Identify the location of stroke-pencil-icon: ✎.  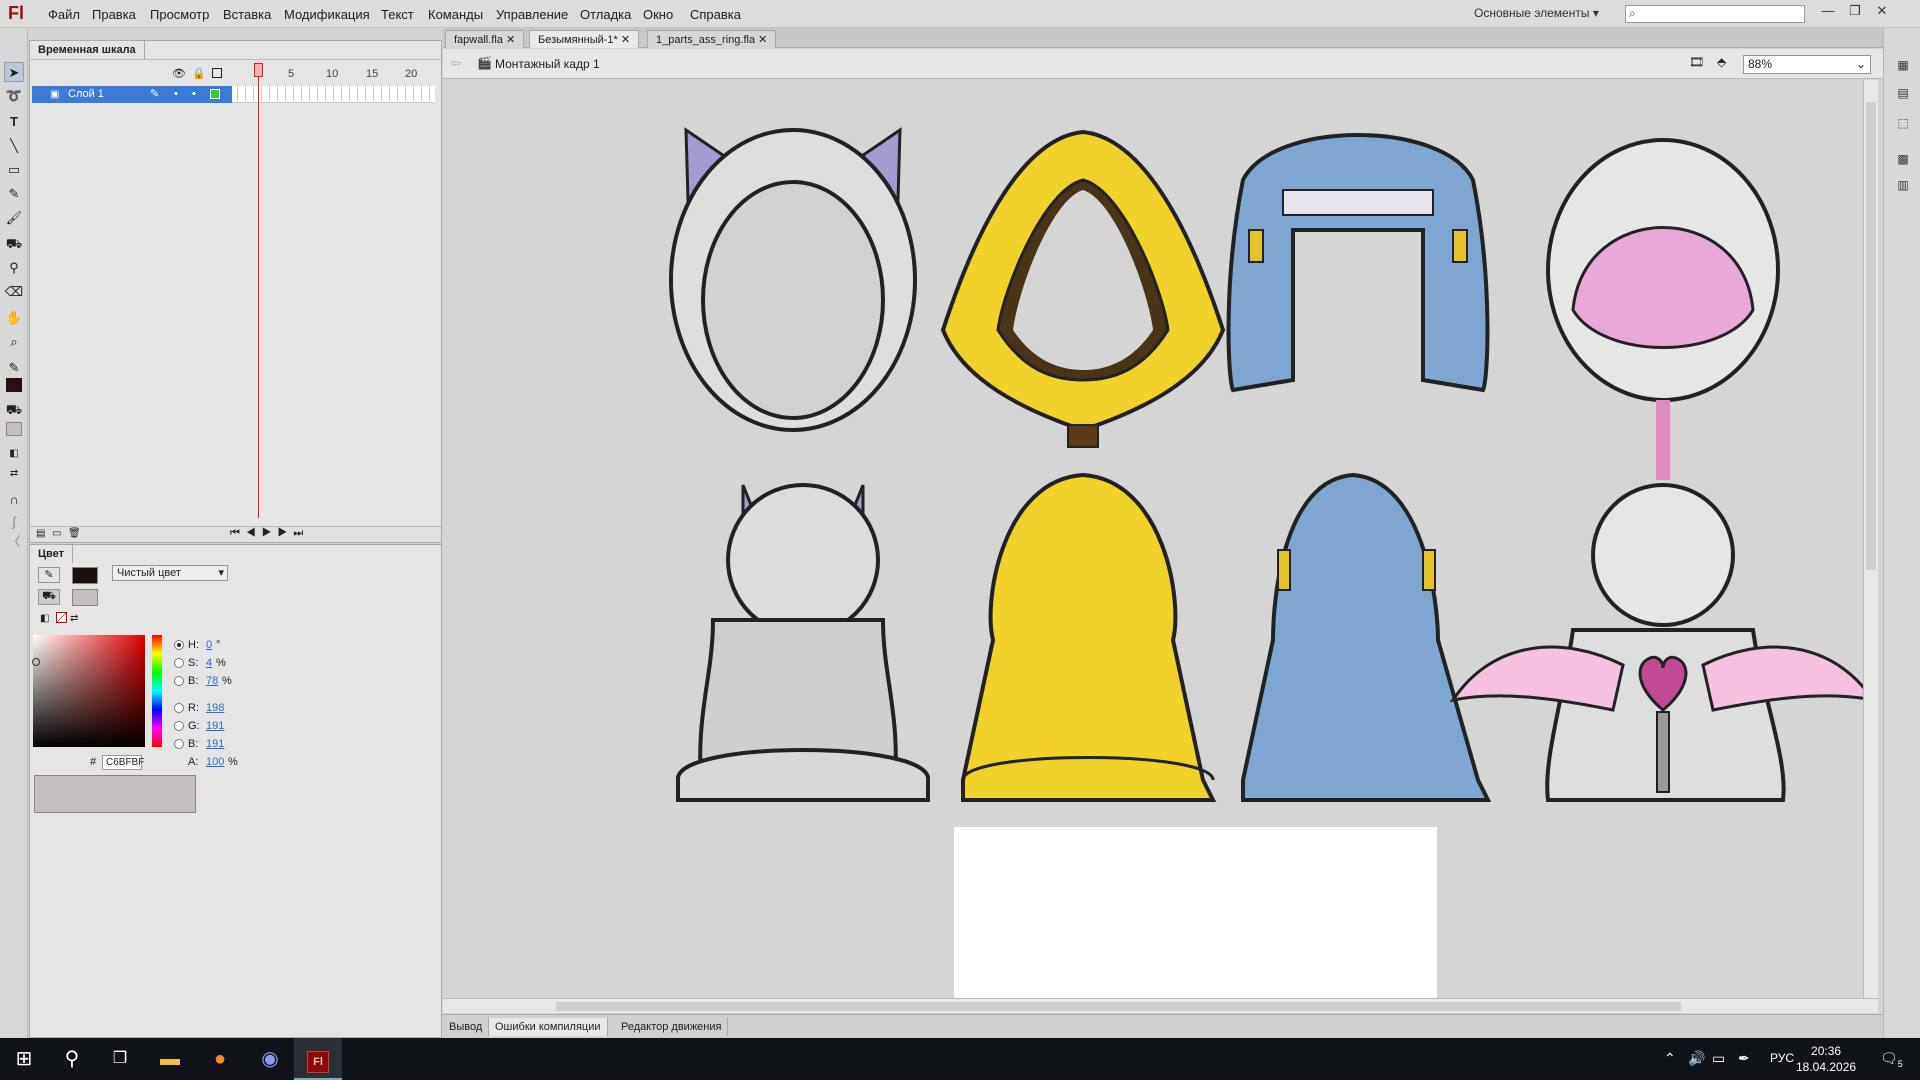
(49, 575).